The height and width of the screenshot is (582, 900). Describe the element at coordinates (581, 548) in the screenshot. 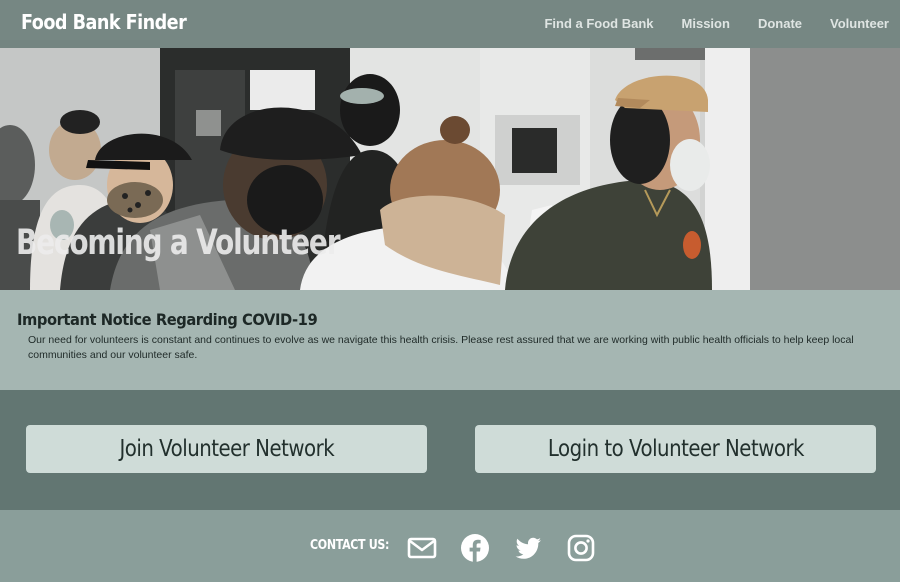

I see `instagram-icon` at that location.